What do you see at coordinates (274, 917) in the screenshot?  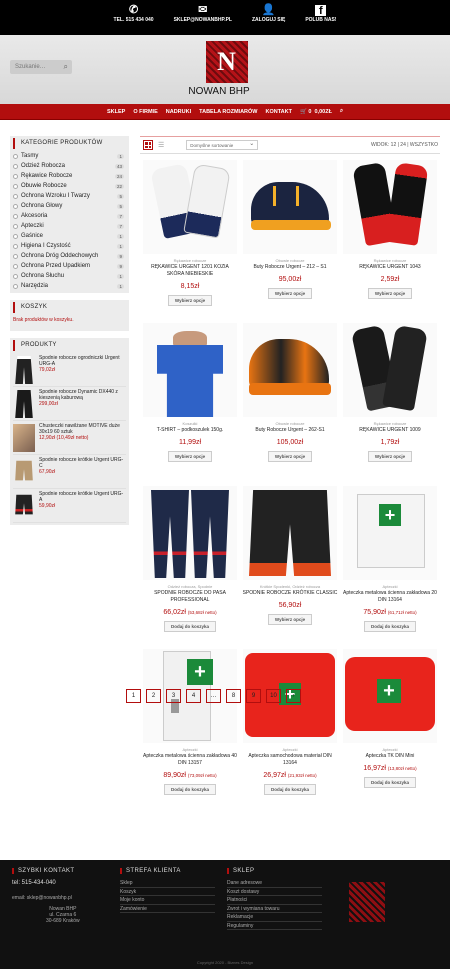 I see `footer-link: Reklamacje` at bounding box center [274, 917].